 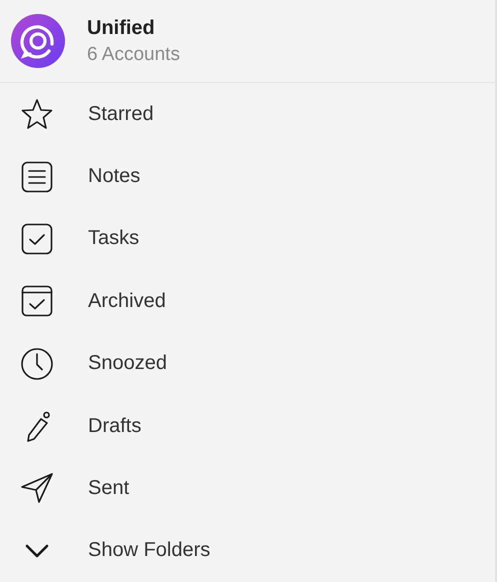 What do you see at coordinates (247, 239) in the screenshot?
I see `sidebar-item: Tasks` at bounding box center [247, 239].